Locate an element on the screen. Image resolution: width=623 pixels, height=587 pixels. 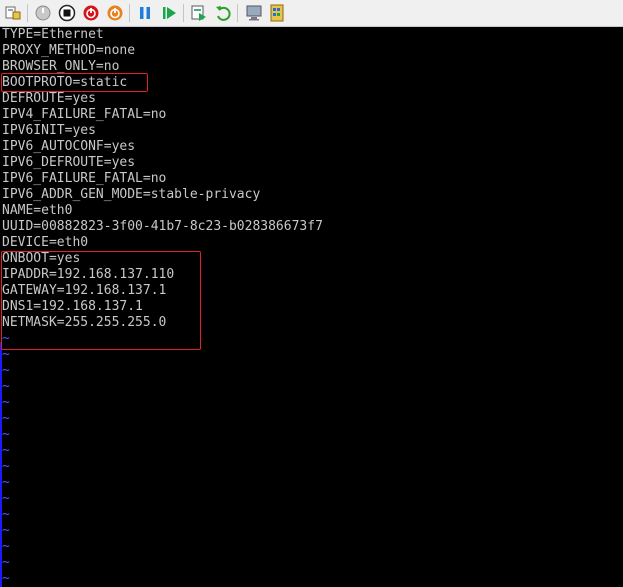
enhanced-session-icon is located at coordinates (254, 13).